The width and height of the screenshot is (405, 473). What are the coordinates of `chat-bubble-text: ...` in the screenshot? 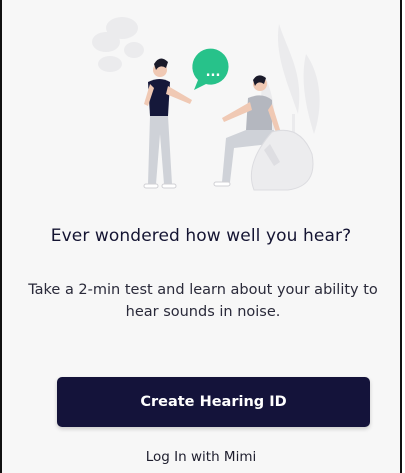 It's located at (213, 72).